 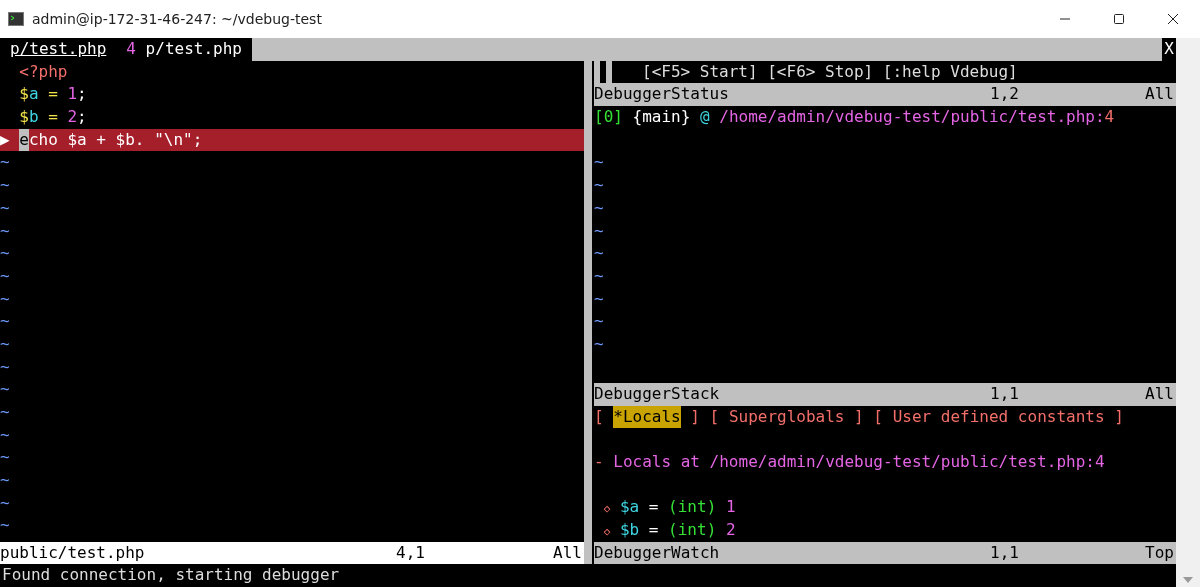 What do you see at coordinates (1119, 19) in the screenshot?
I see `maximize-icon` at bounding box center [1119, 19].